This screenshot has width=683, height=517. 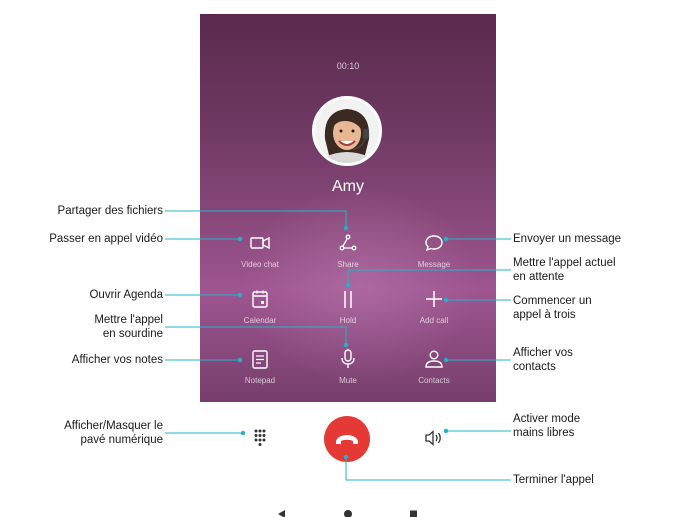 I want to click on callout-message: Envoyer un message, so click(x=567, y=239).